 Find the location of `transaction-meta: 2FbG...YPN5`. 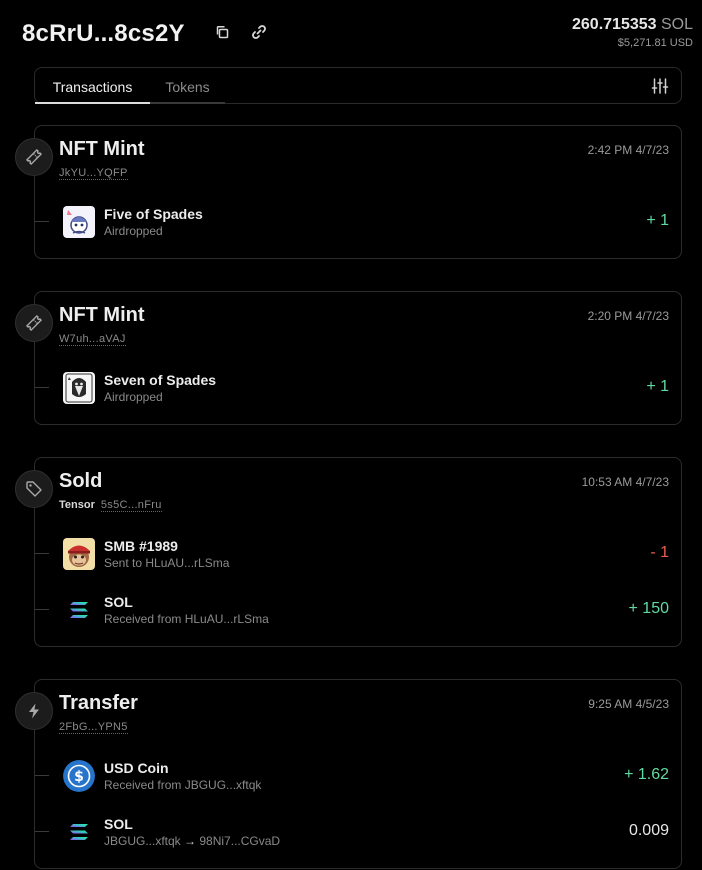

transaction-meta: 2FbG...YPN5 is located at coordinates (93, 727).